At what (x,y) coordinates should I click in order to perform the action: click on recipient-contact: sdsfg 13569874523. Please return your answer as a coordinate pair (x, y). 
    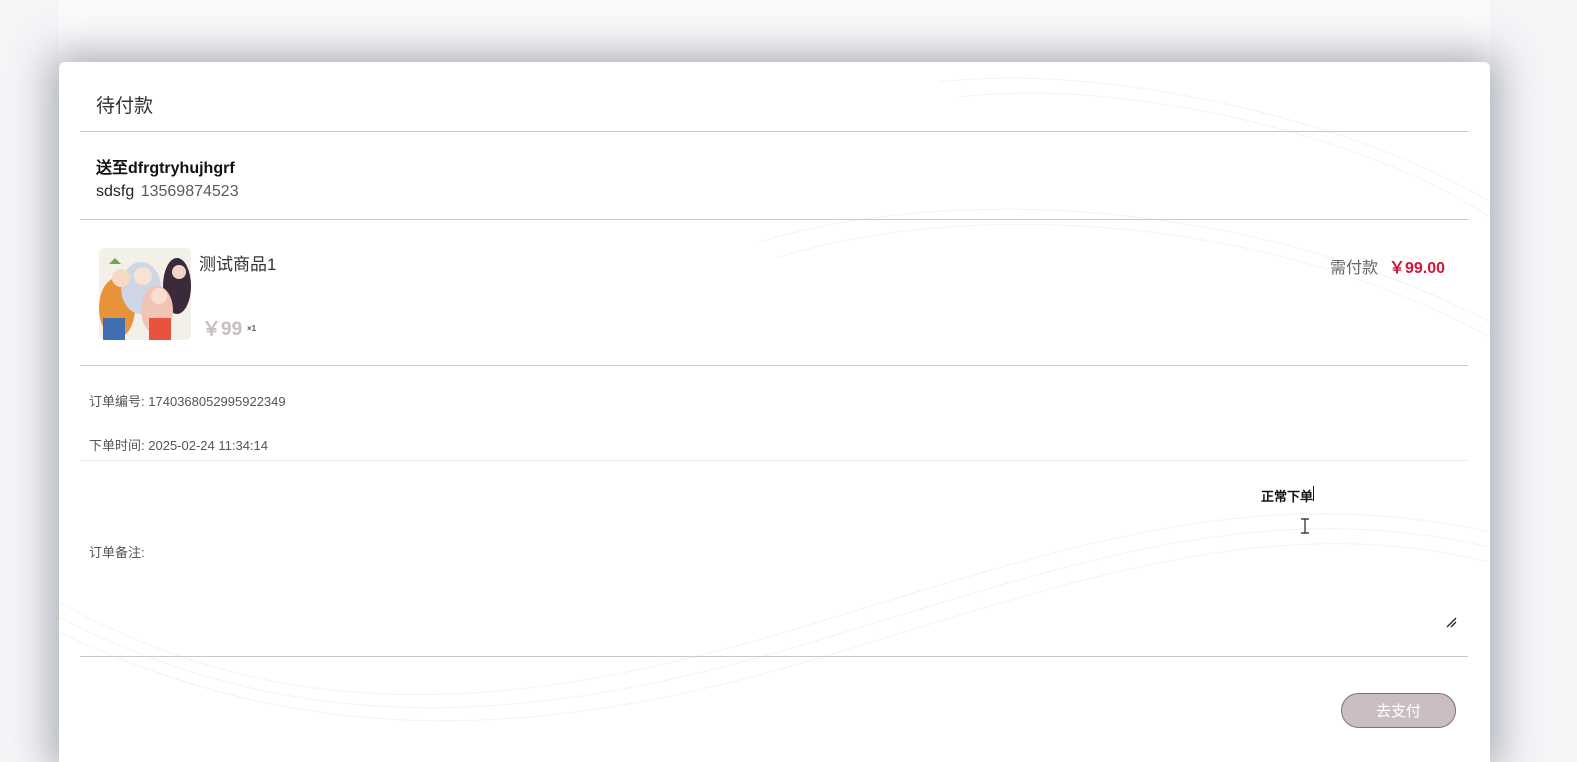
    Looking at the image, I should click on (167, 192).